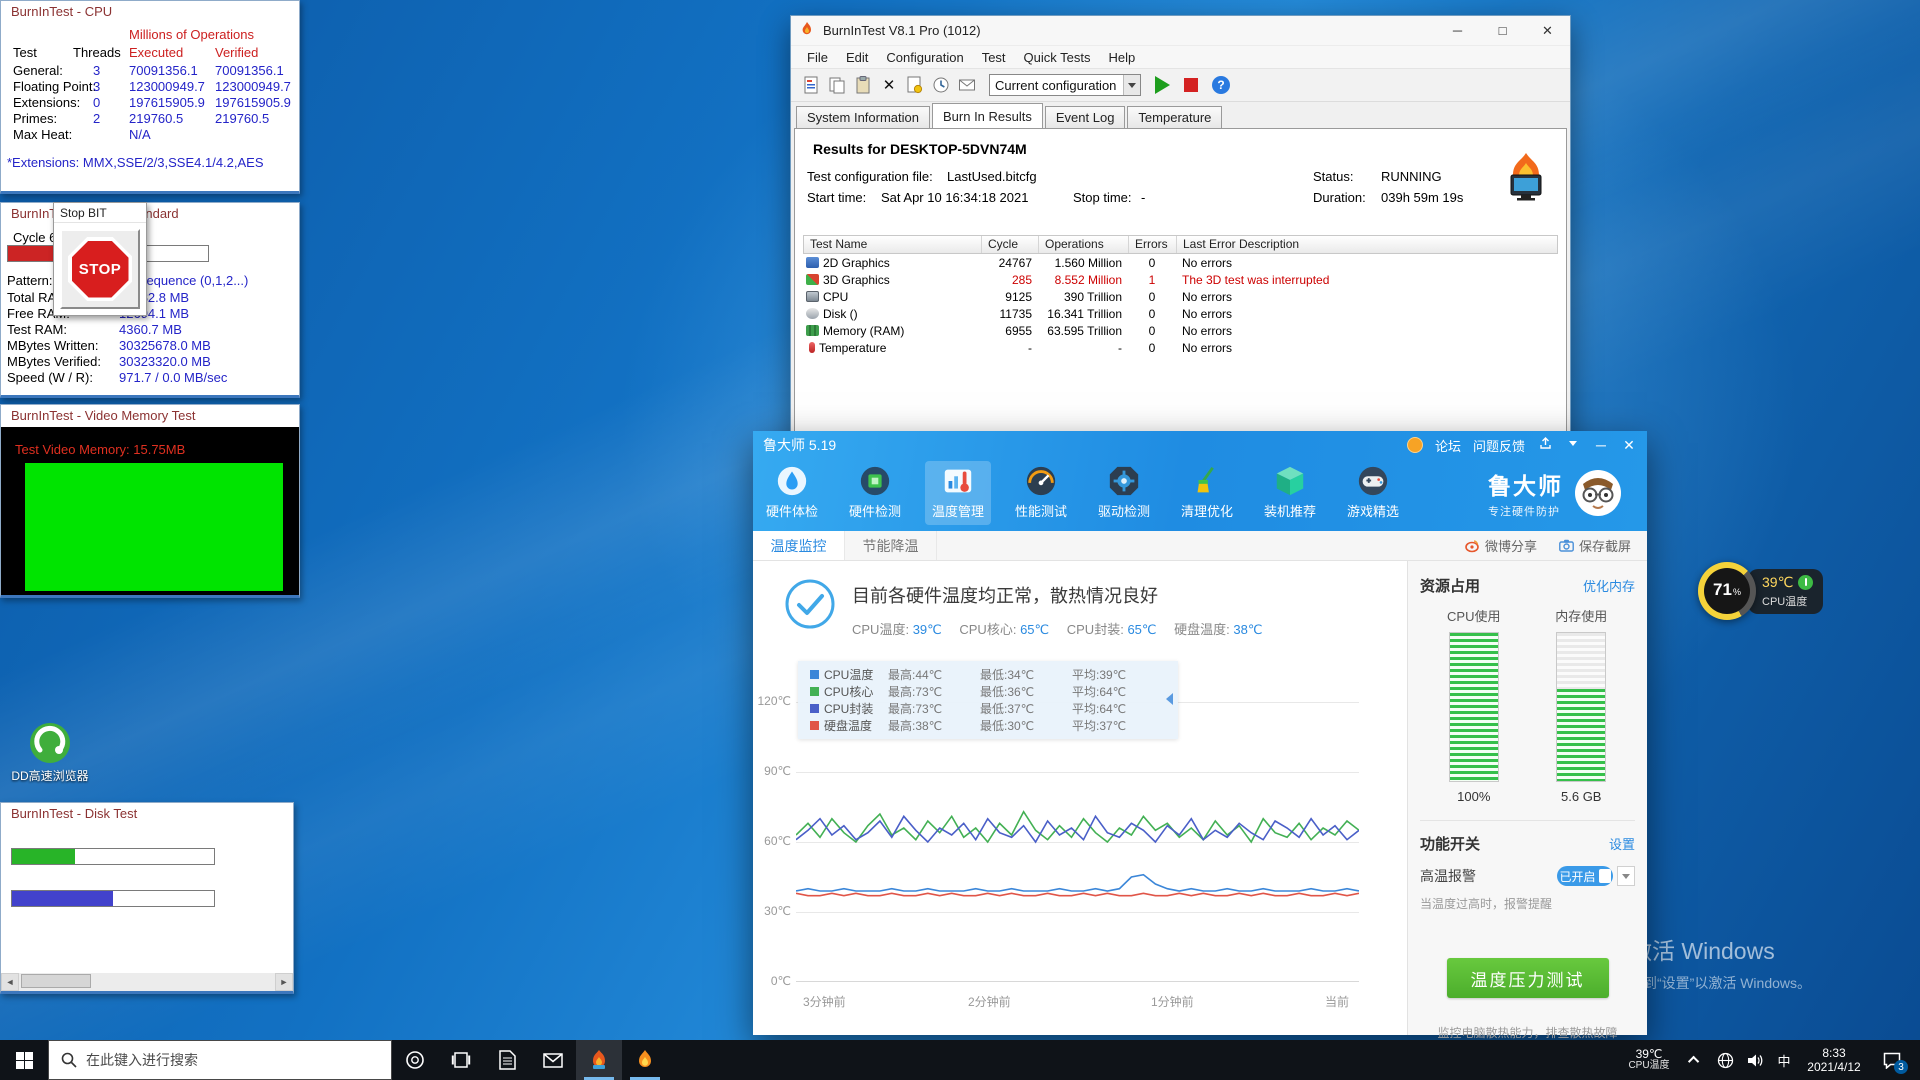 The width and height of the screenshot is (1920, 1080). What do you see at coordinates (891, 545) in the screenshot?
I see `subtab-energy-cooling: 节能降温` at bounding box center [891, 545].